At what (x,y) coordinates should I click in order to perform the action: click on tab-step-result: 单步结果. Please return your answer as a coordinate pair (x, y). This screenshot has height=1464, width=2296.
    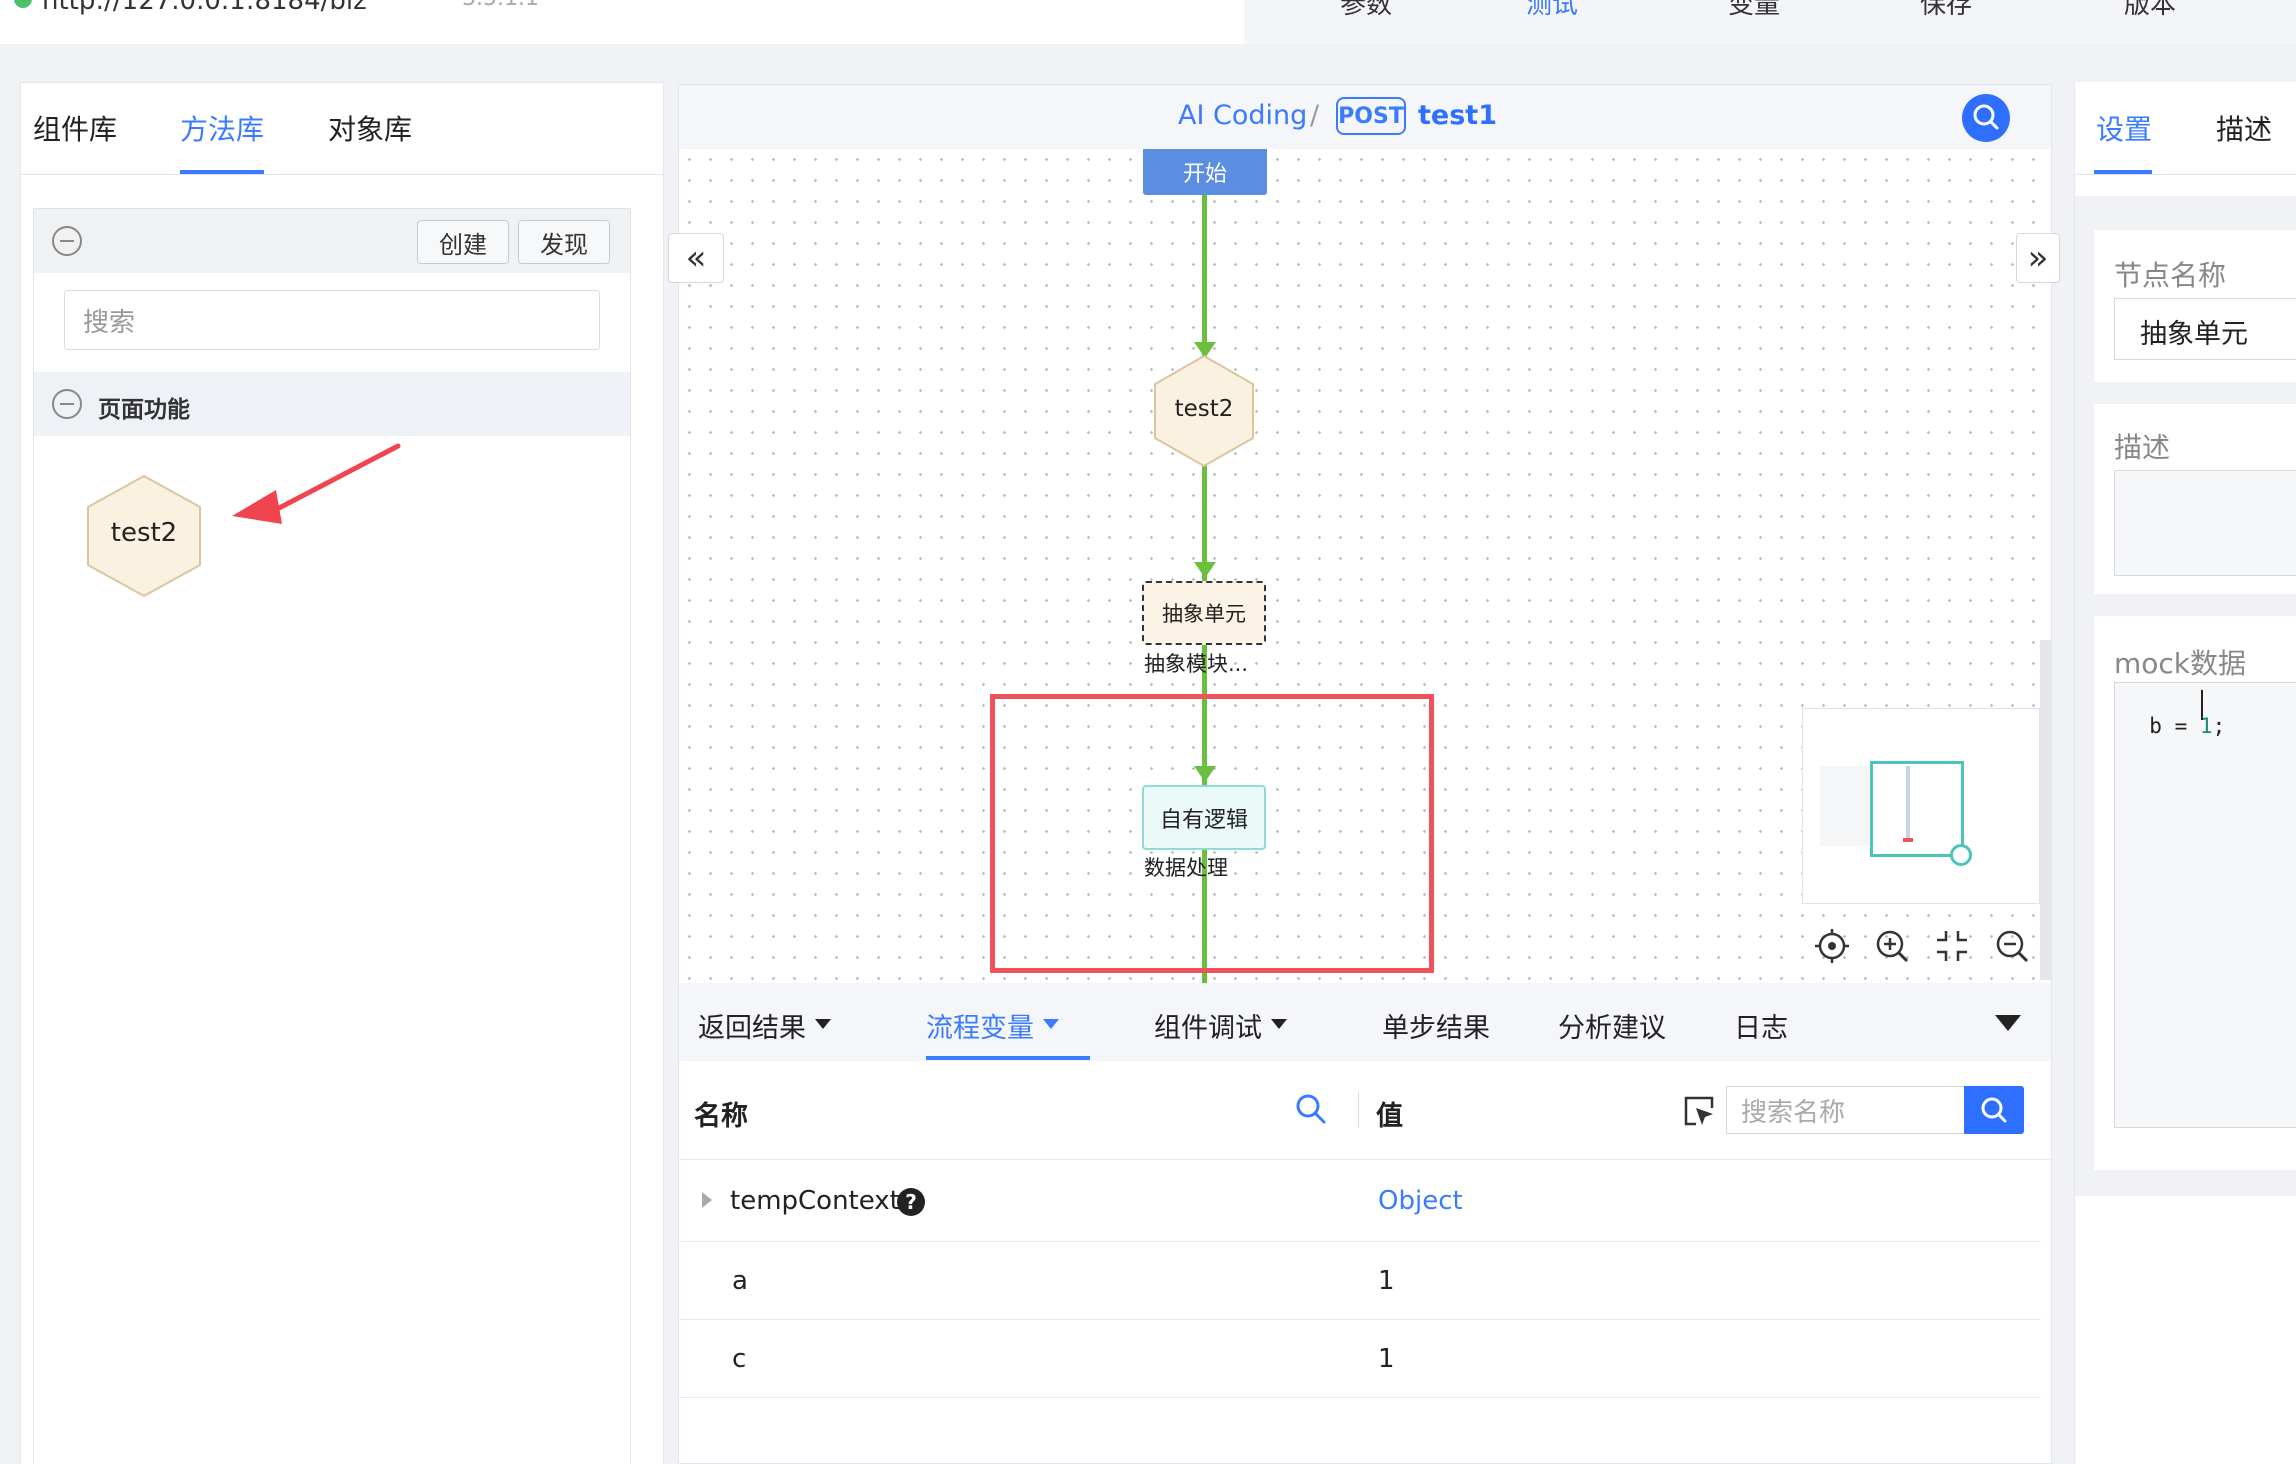
    Looking at the image, I should click on (1436, 1025).